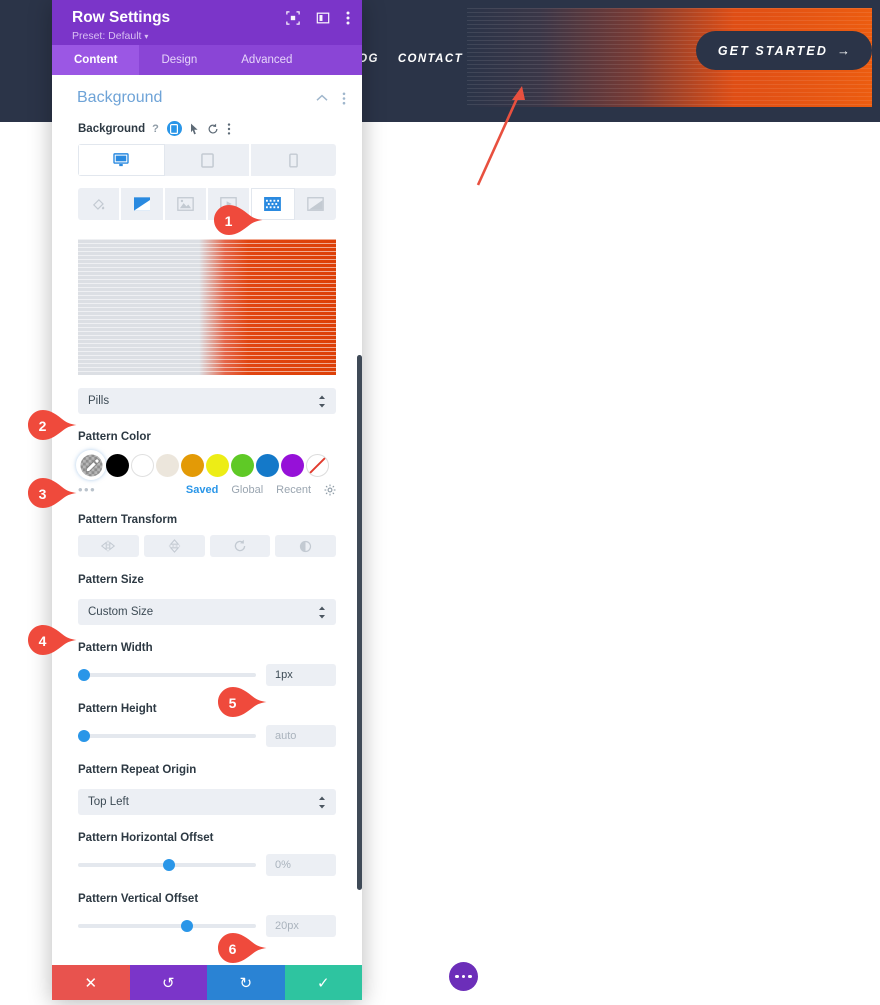  Describe the element at coordinates (132, 489) in the screenshot. I see `more-colors-icon: •••` at that location.